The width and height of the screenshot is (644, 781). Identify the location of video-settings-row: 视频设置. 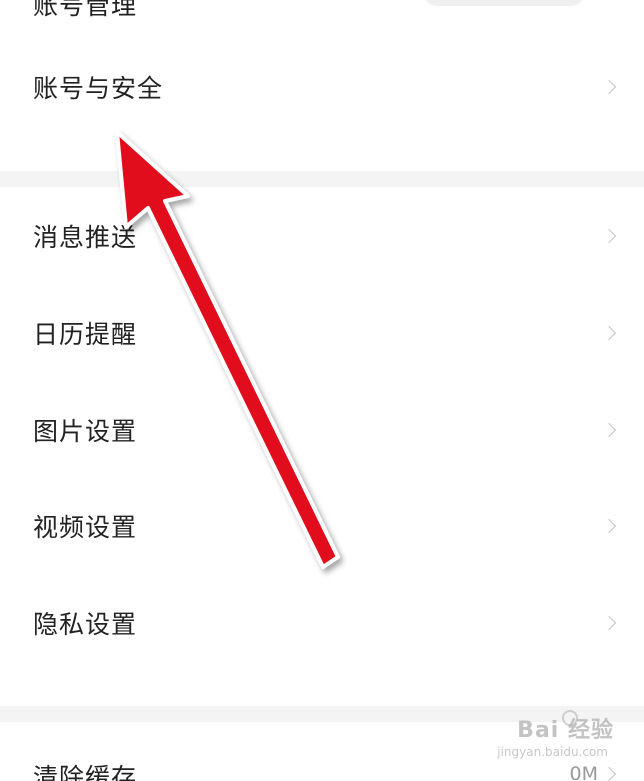
(322, 526).